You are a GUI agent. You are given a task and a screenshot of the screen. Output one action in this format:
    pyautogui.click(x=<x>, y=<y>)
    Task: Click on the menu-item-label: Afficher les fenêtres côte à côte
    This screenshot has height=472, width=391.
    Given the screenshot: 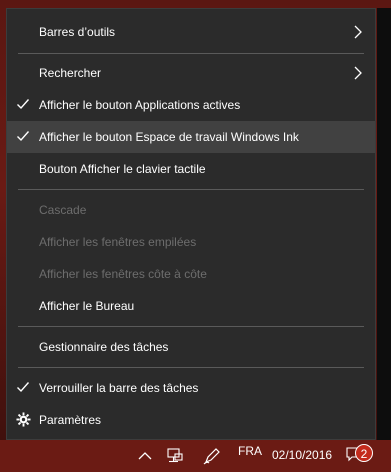 What is the action you would take?
    pyautogui.click(x=123, y=274)
    